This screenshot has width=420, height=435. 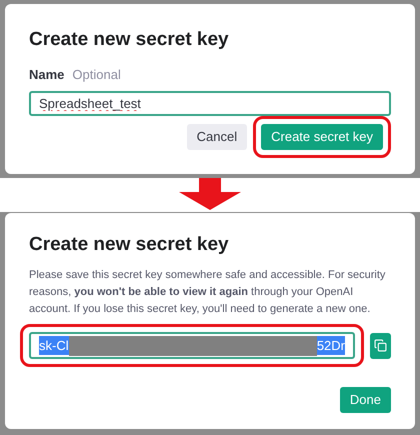 I want to click on copy-icon, so click(x=380, y=345).